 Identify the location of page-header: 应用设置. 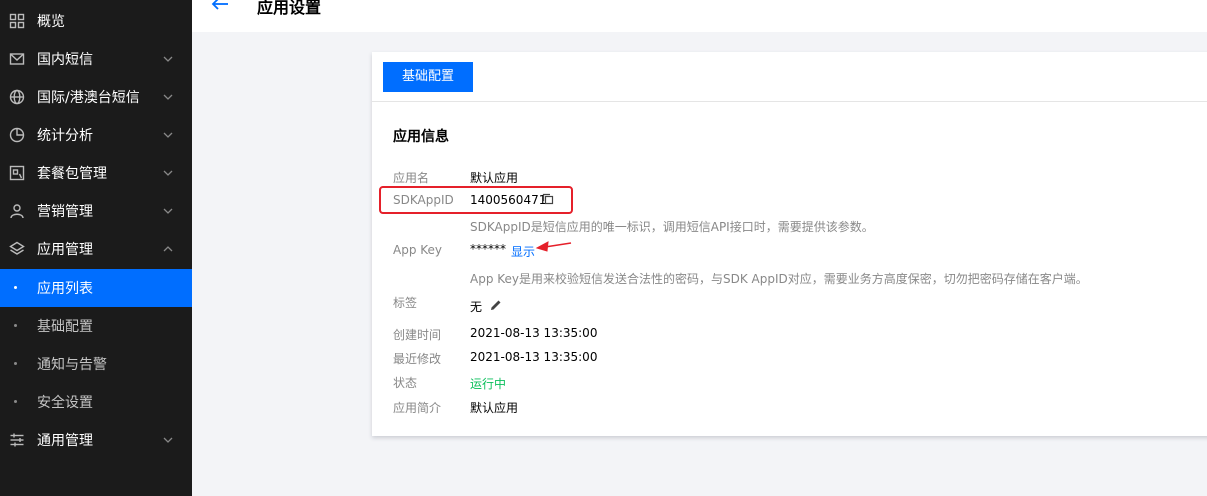
(699, 16).